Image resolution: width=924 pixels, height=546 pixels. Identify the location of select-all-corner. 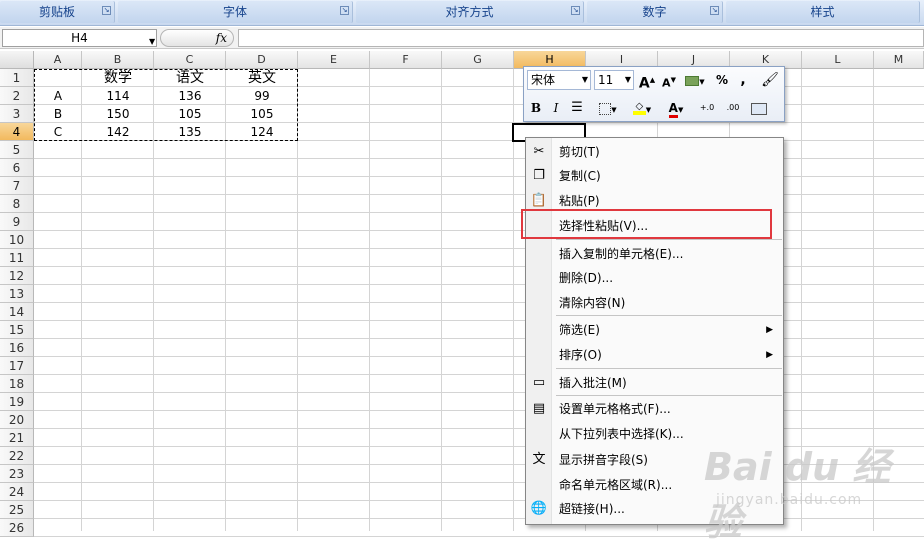
(17, 60).